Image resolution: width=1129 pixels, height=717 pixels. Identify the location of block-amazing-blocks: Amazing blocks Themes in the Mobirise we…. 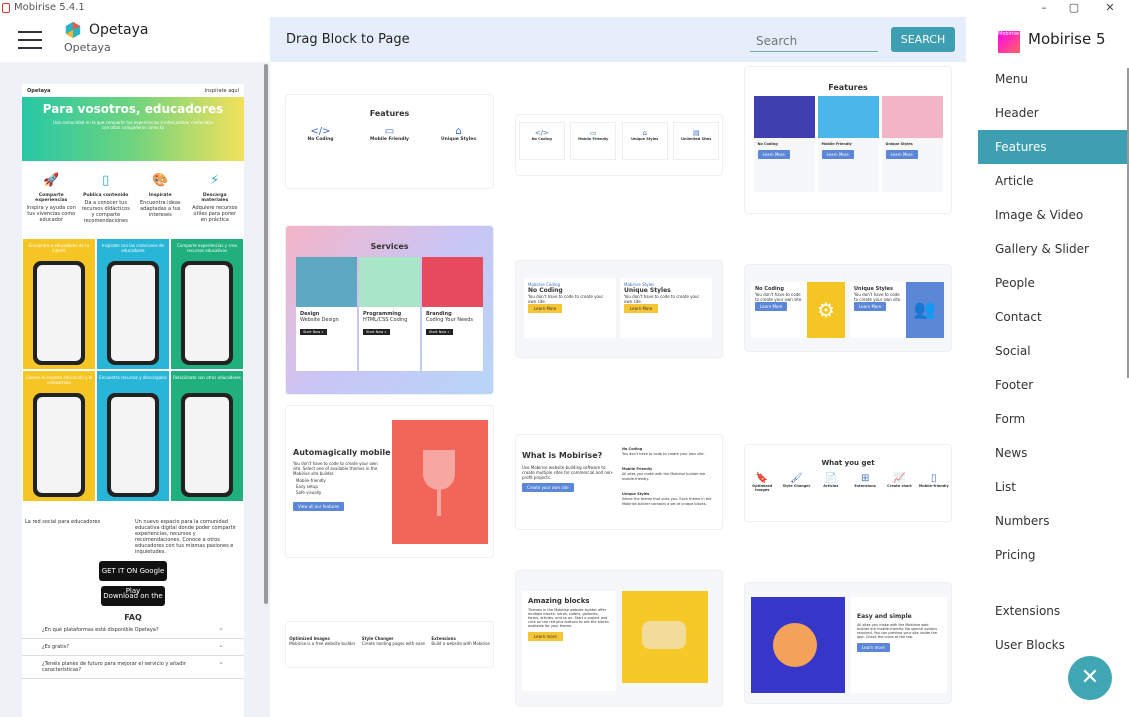
(619, 638).